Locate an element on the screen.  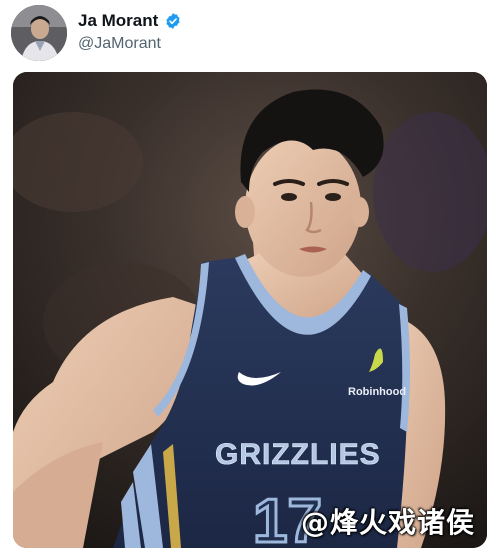
avatar is located at coordinates (39, 33).